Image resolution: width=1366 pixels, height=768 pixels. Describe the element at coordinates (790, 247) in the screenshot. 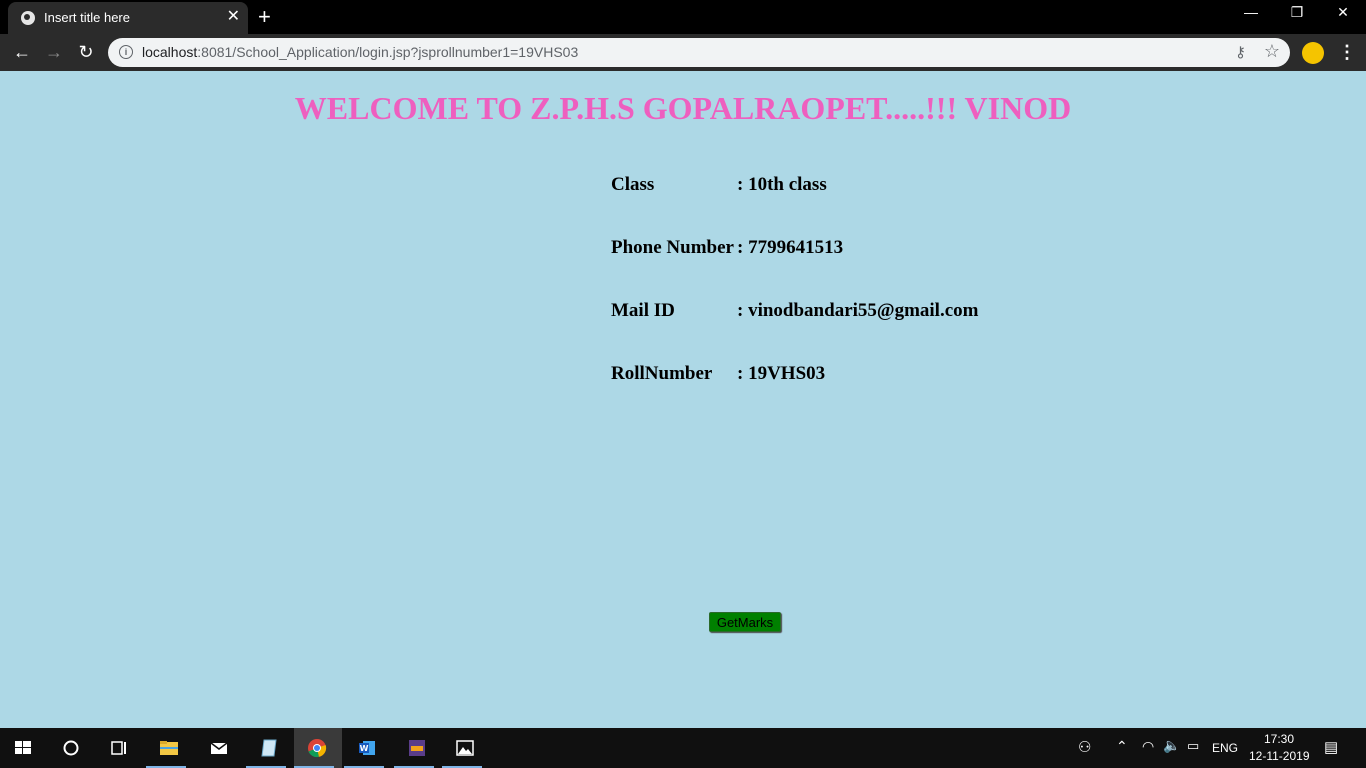

I see `phone-value: : 7799641513` at that location.